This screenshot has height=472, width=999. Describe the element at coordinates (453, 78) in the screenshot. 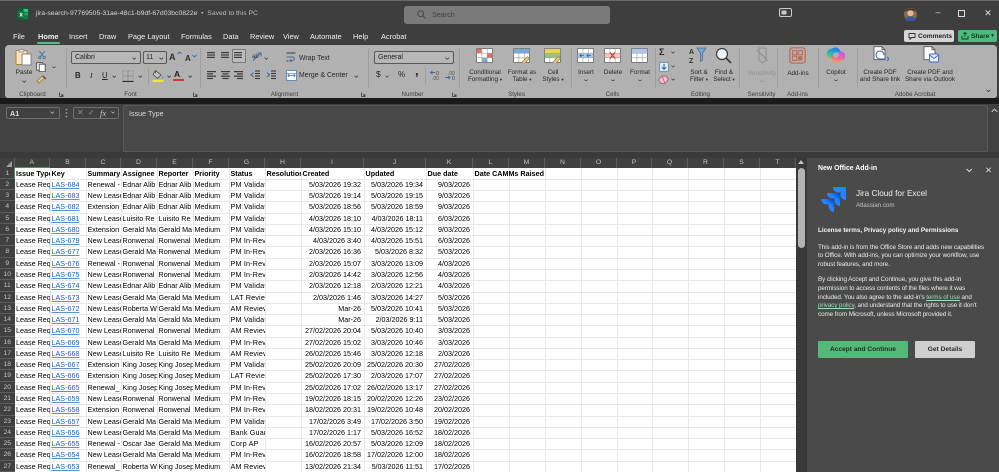

I see `svg-text: 0` at that location.